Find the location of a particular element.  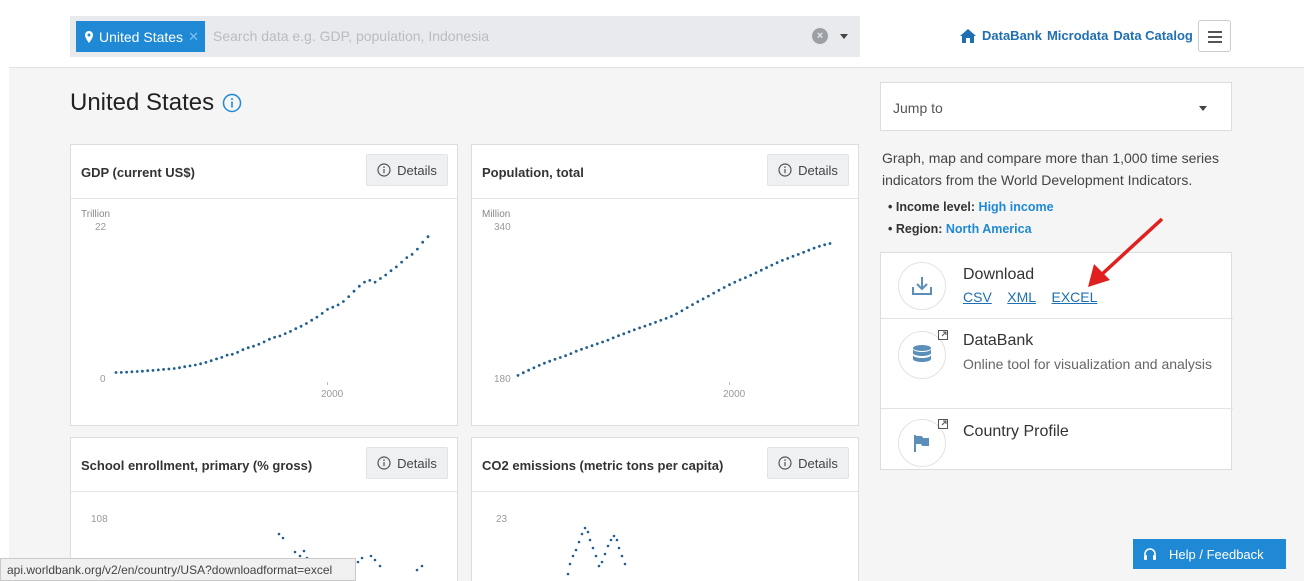

help-feedback-button: Help / Feedback is located at coordinates (1209, 554).